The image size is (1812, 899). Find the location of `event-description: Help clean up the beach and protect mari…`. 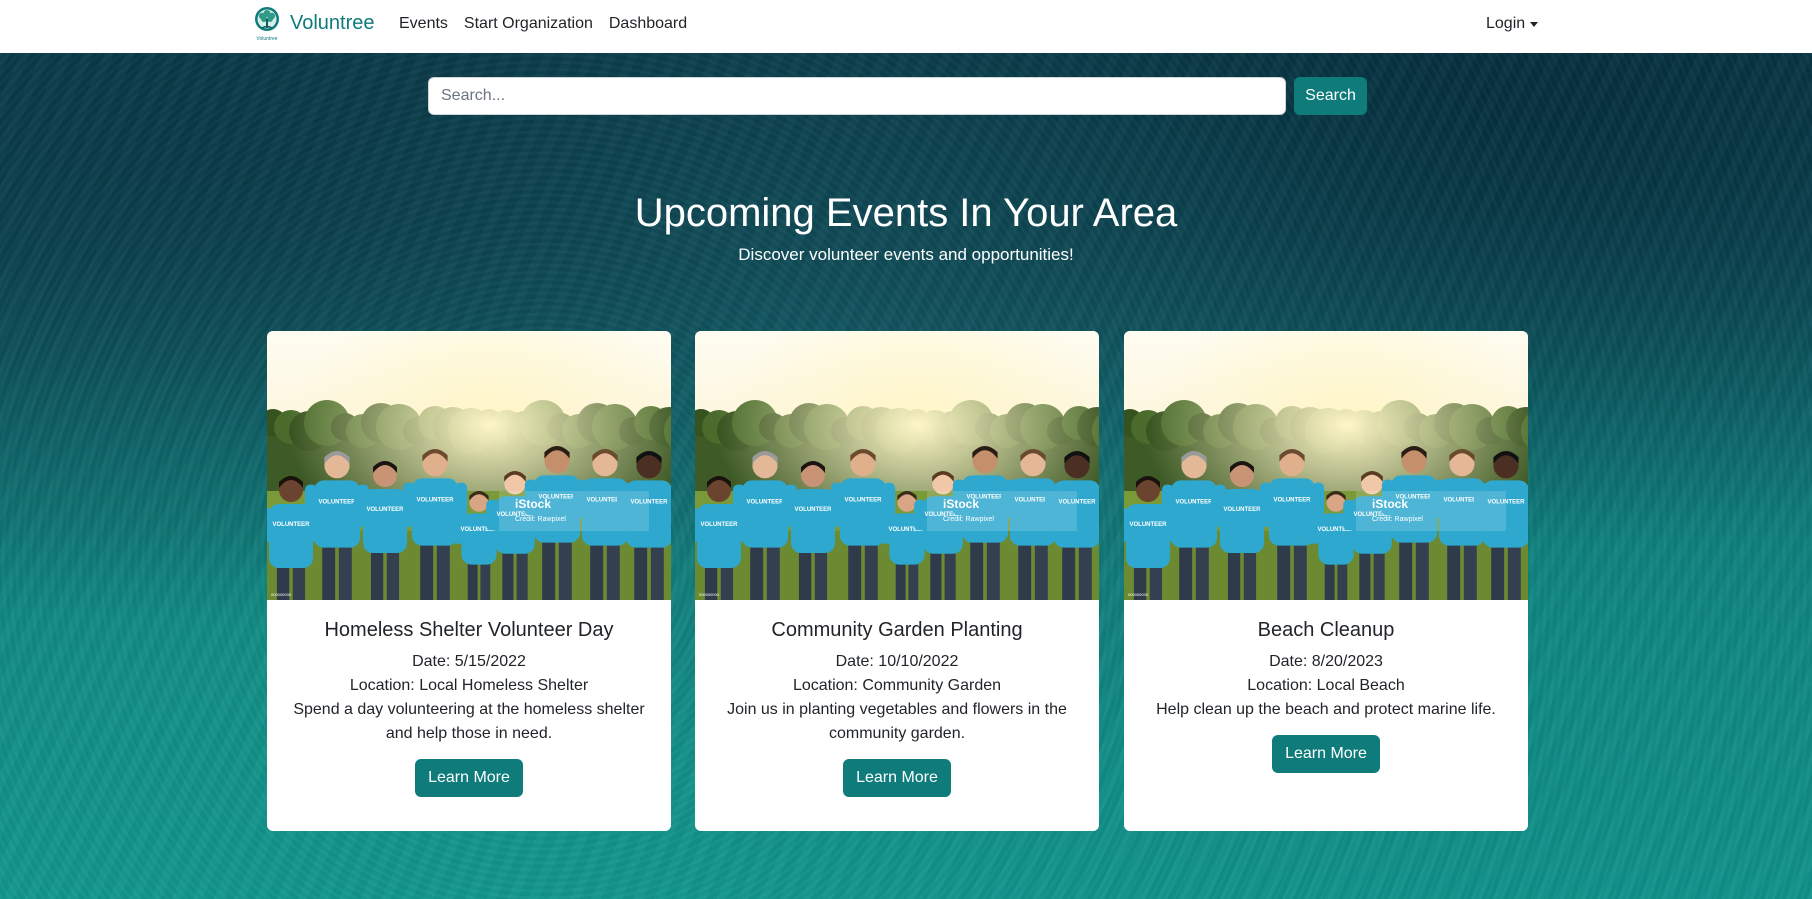

event-description: Help clean up the beach and protect mari… is located at coordinates (1326, 709).